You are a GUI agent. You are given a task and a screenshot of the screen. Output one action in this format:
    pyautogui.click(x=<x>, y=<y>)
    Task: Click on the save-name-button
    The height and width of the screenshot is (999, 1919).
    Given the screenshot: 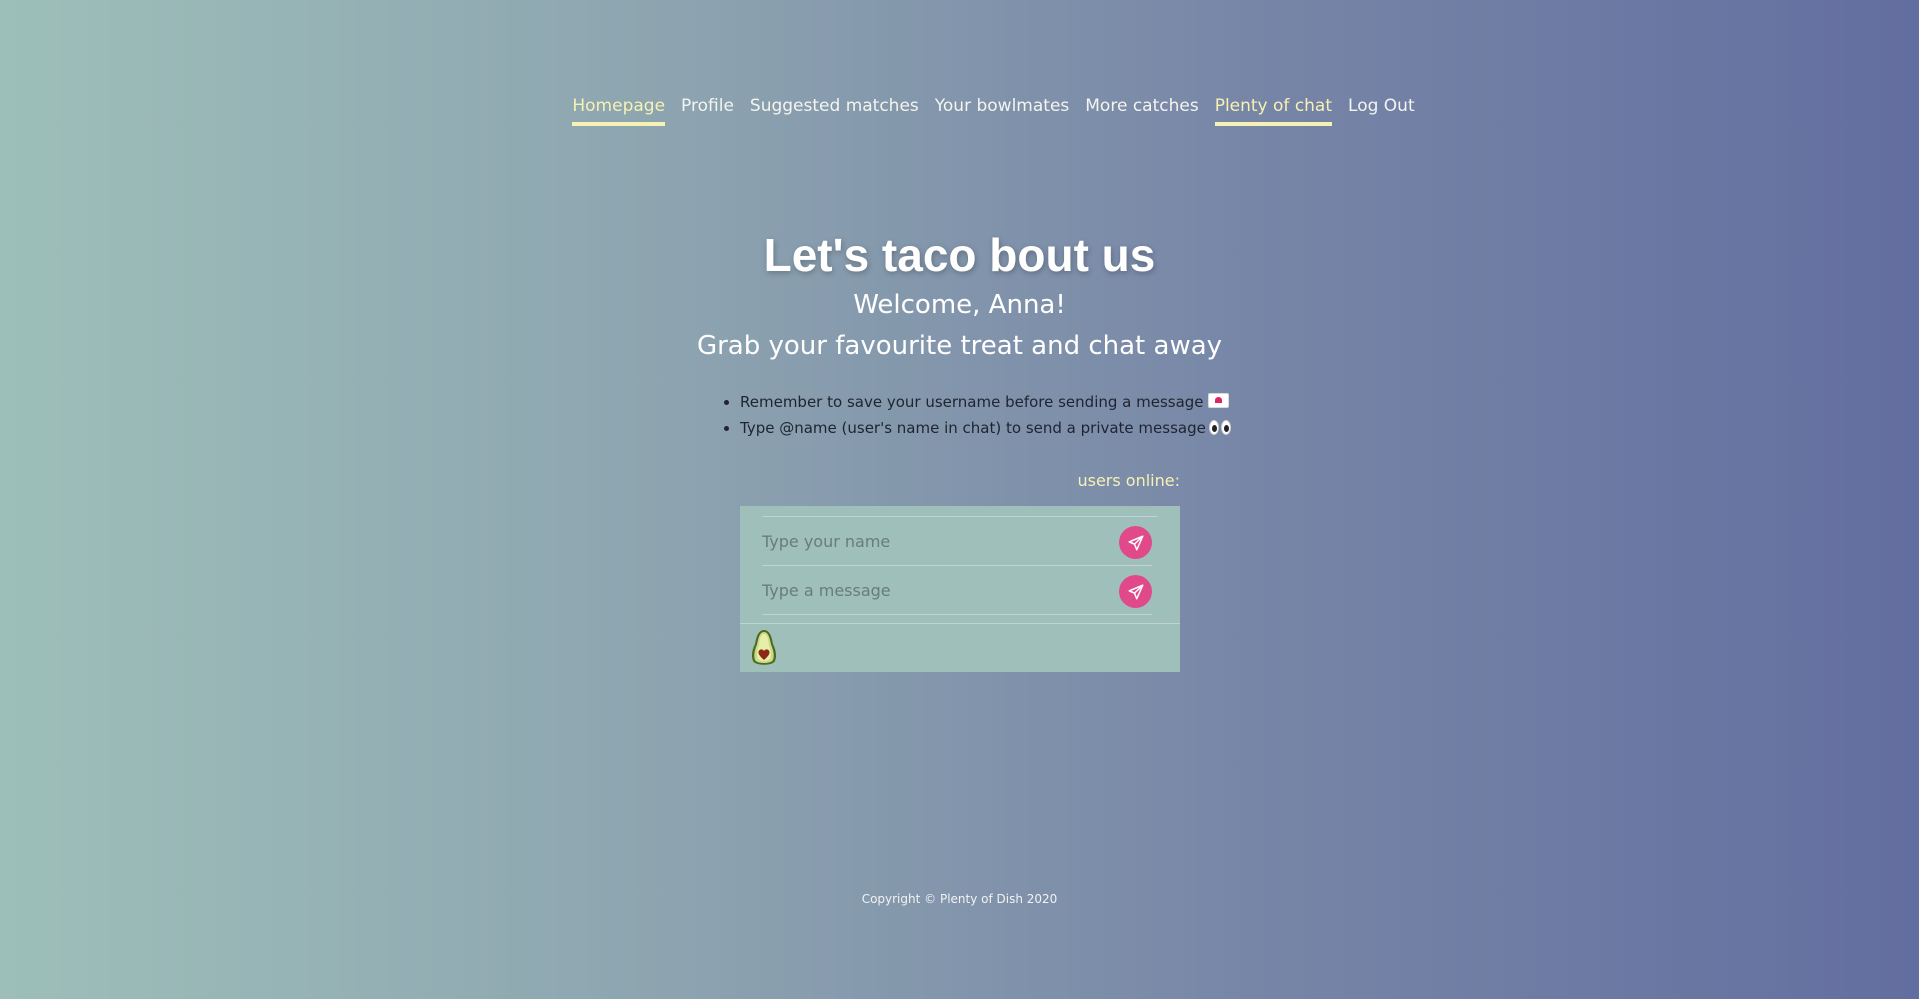 What is the action you would take?
    pyautogui.click(x=1135, y=542)
    